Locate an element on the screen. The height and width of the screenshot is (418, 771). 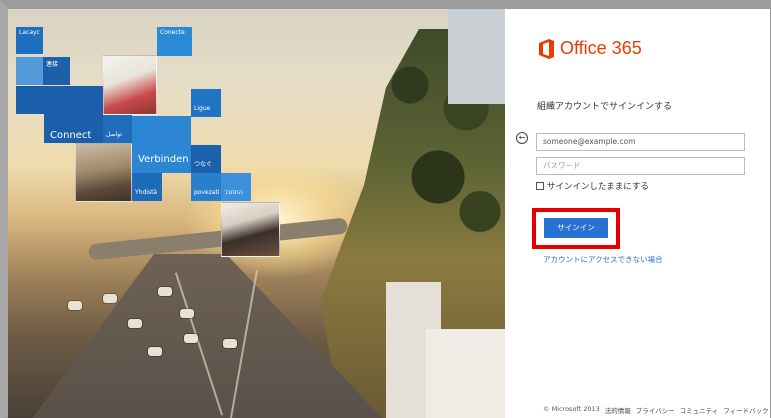
signin-heading: 組織アカウントでサインインする is located at coordinates (605, 107).